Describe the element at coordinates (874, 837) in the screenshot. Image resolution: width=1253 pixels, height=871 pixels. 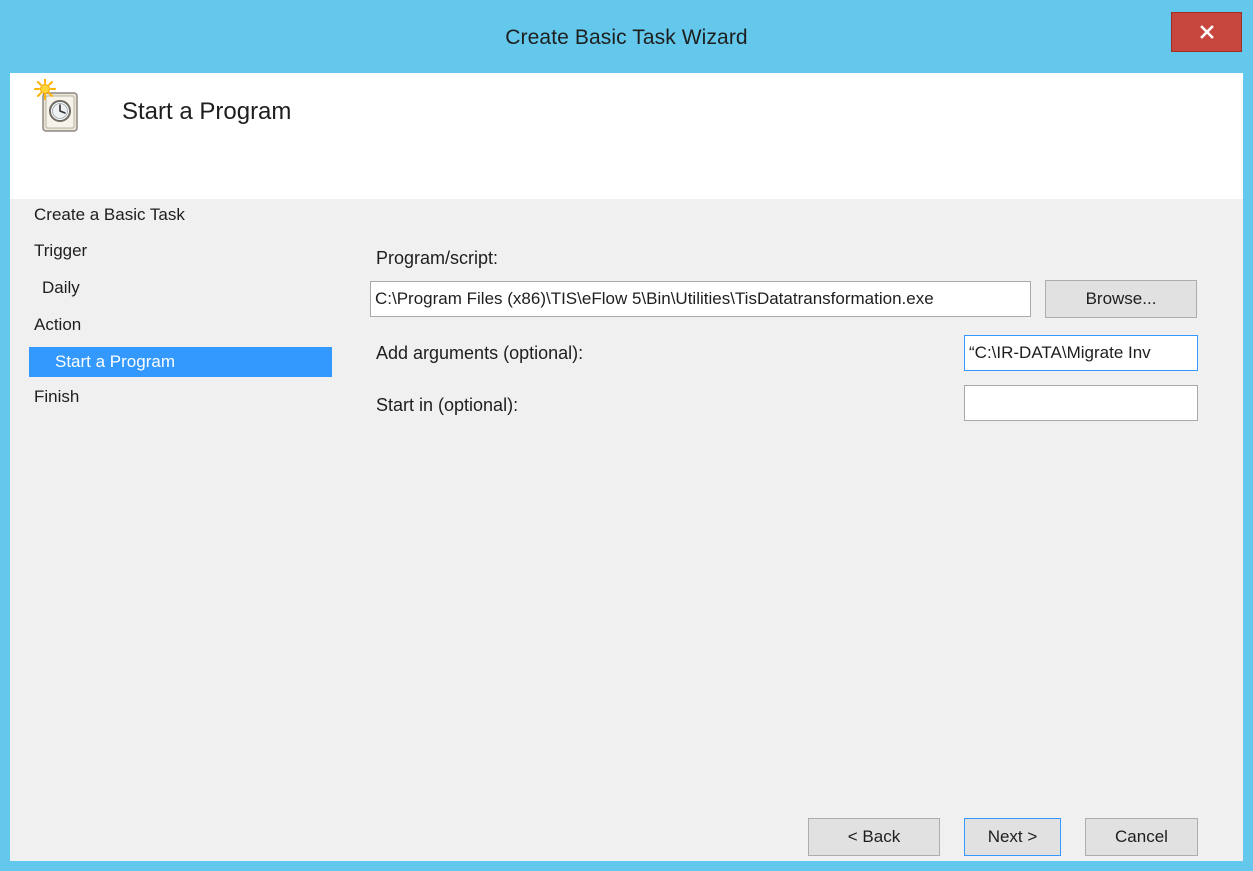
I see `back-button: < Back` at that location.